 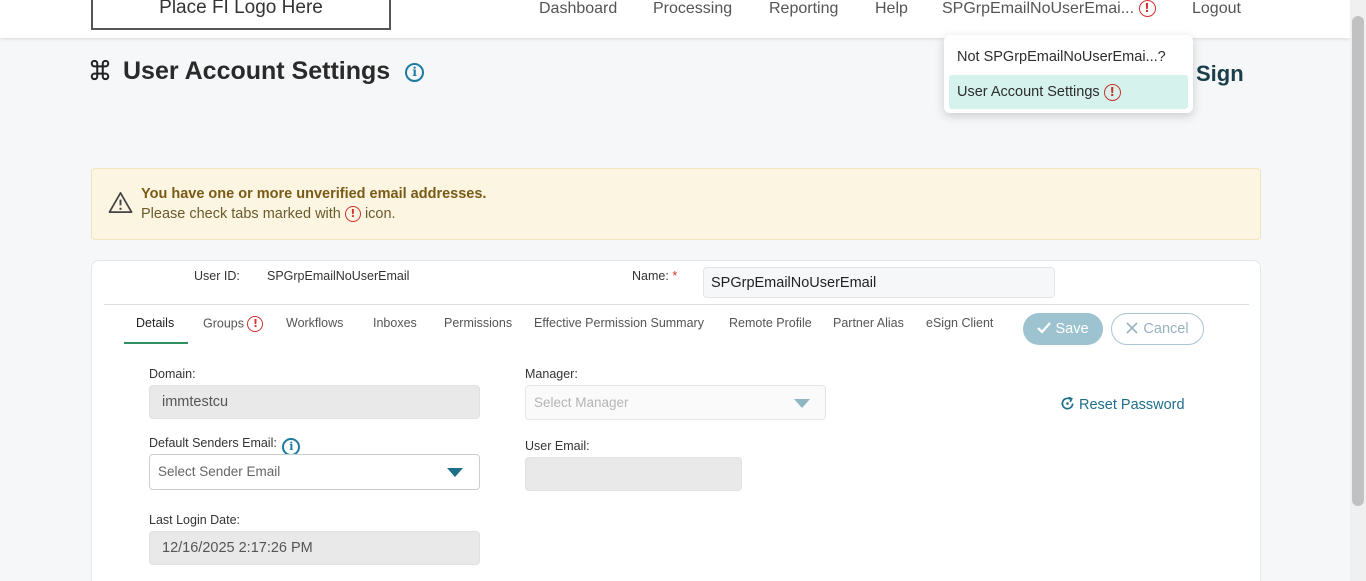 I want to click on tab-label: Groups, so click(x=223, y=323).